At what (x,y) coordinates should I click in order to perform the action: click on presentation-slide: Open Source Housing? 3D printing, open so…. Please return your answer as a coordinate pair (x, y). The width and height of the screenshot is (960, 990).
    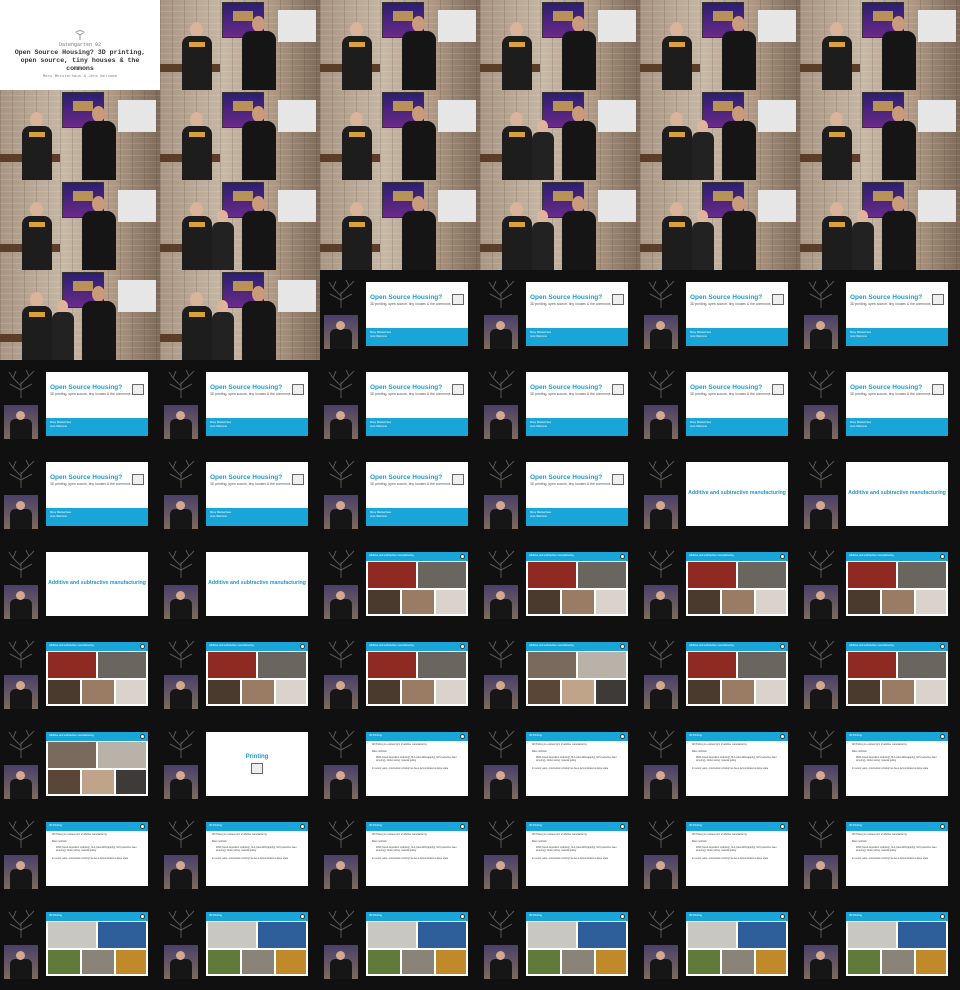
    Looking at the image, I should click on (417, 494).